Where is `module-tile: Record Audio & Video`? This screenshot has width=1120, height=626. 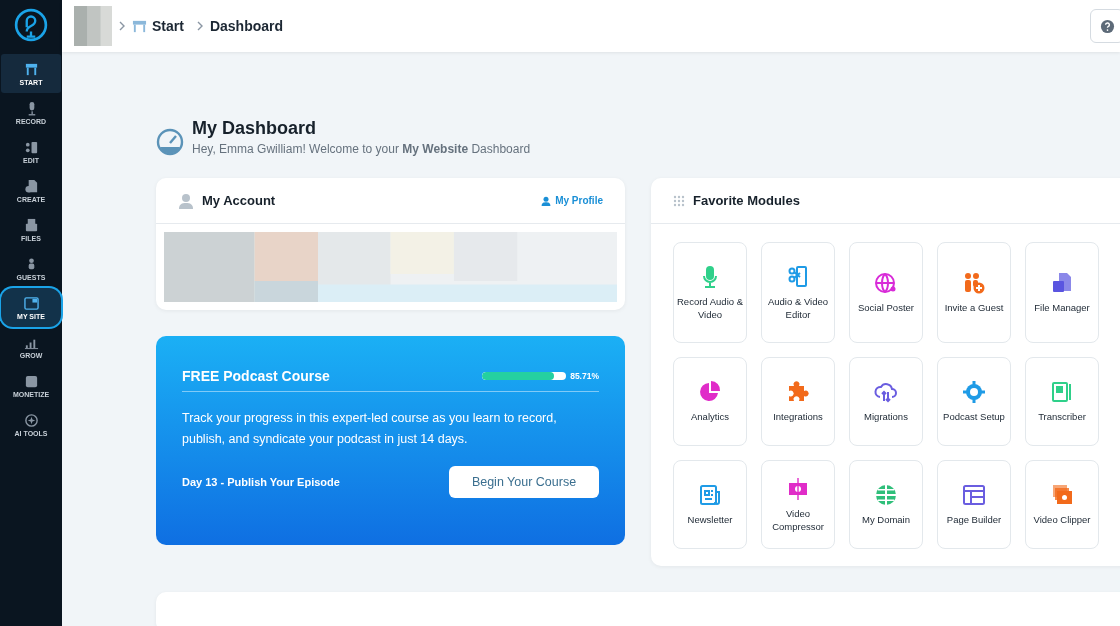 module-tile: Record Audio & Video is located at coordinates (710, 292).